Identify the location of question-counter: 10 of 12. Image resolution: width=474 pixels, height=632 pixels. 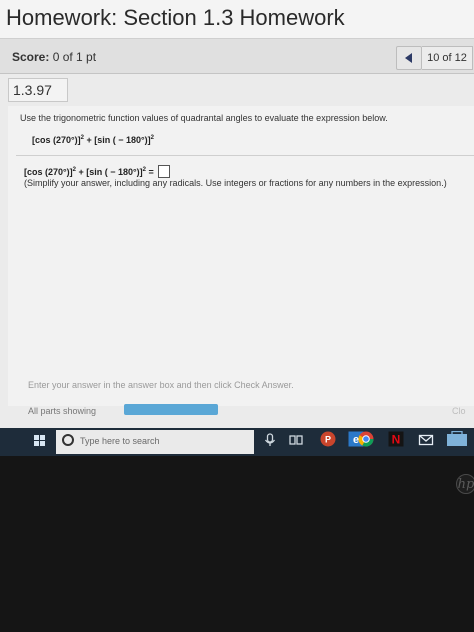
(447, 58).